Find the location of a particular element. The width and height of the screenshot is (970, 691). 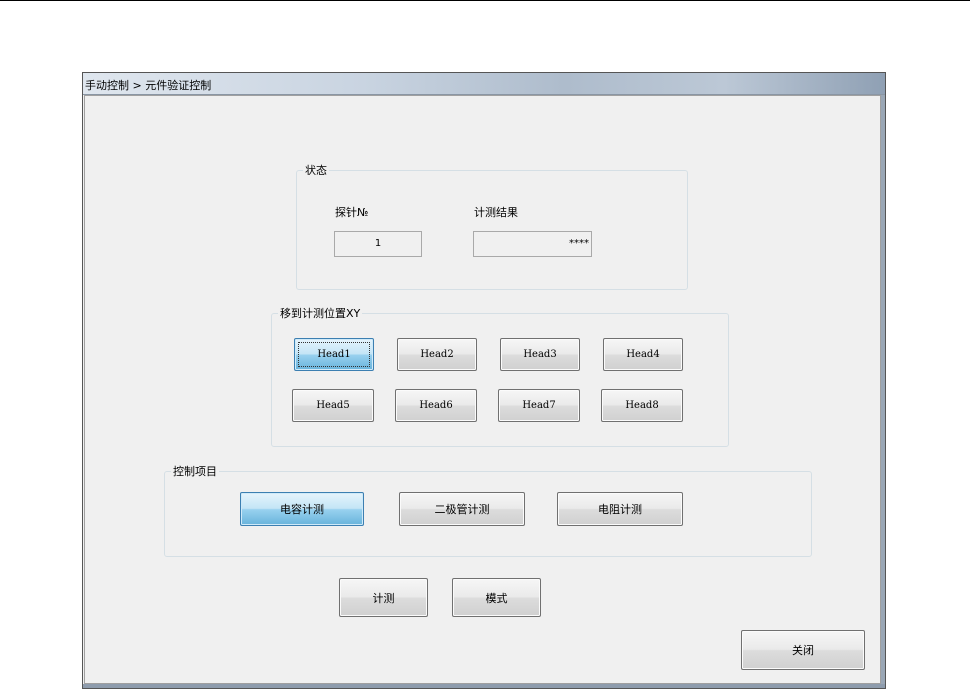

head8-button: Head8 is located at coordinates (642, 405).